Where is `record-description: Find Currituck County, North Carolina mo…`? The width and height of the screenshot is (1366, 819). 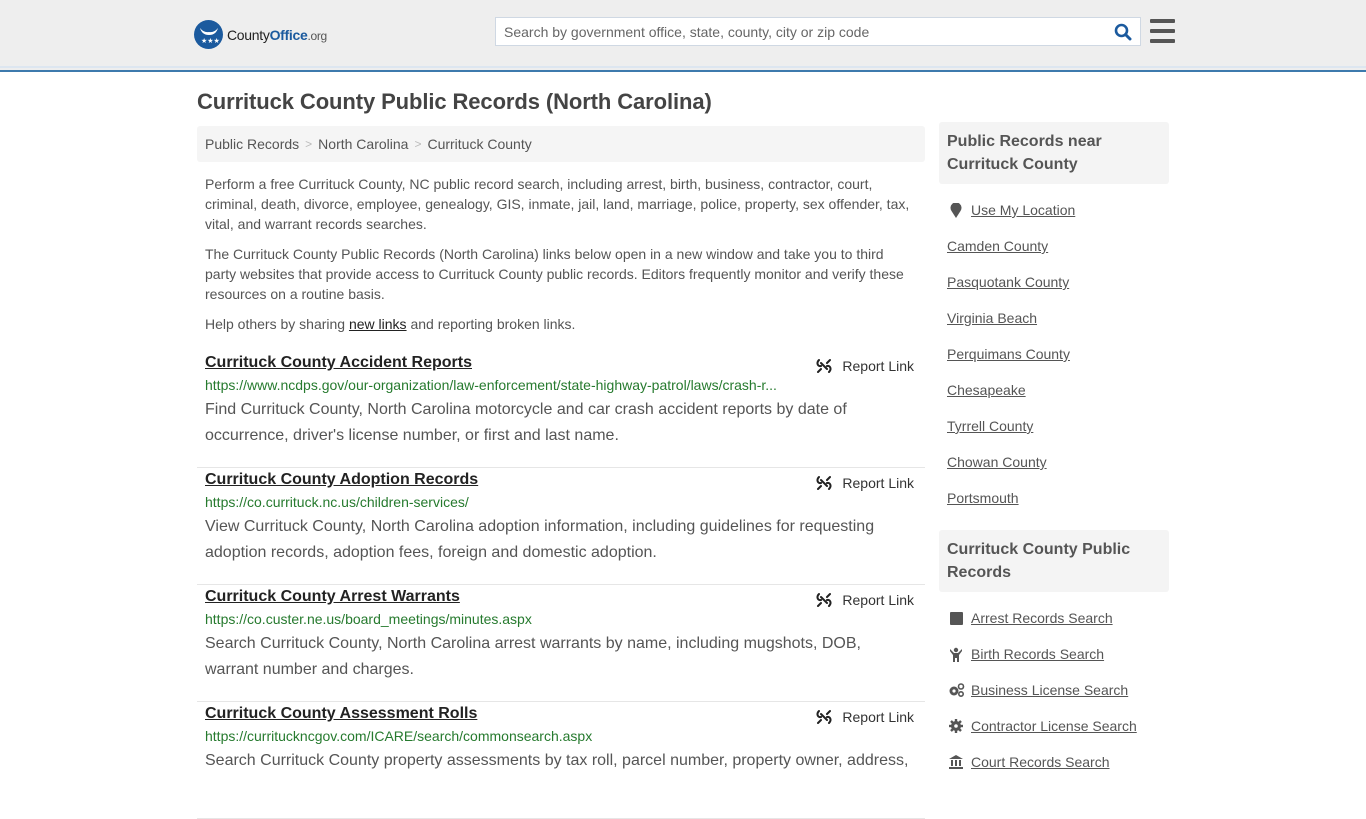 record-description: Find Currituck County, North Carolina mo… is located at coordinates (526, 422).